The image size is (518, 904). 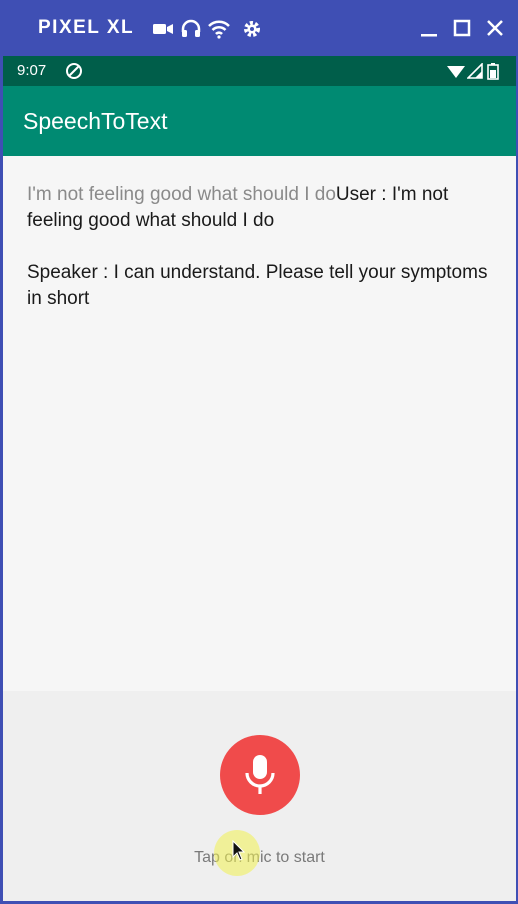 I want to click on signal-icon, so click(x=474, y=73).